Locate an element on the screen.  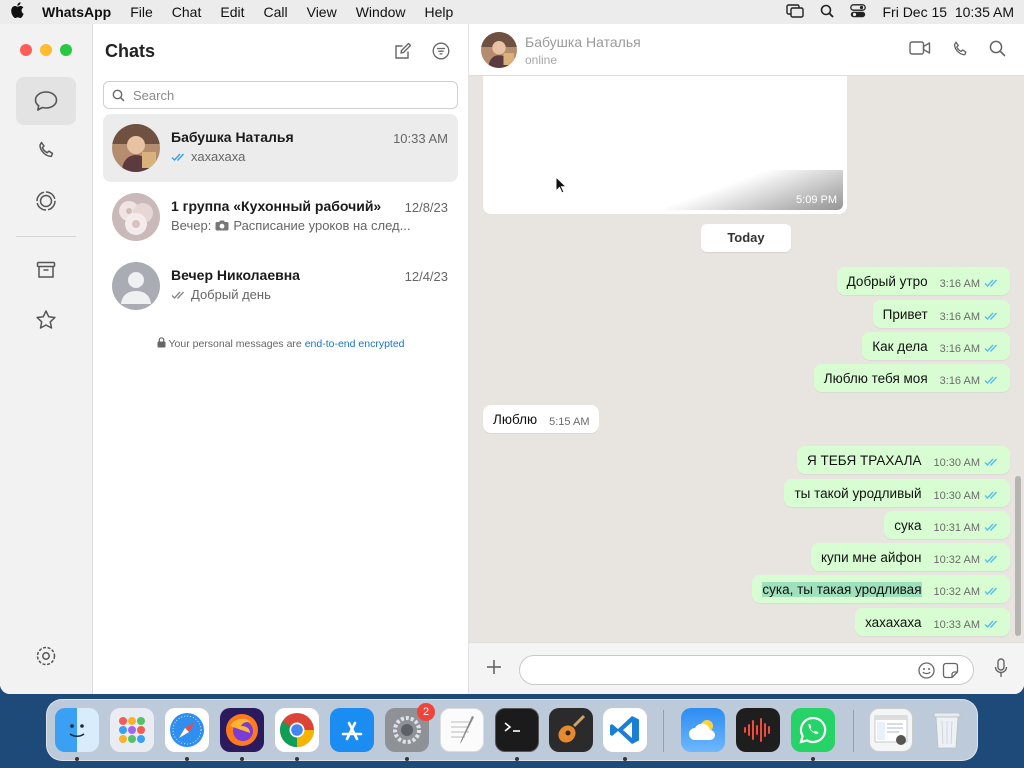
message-field is located at coordinates (746, 670).